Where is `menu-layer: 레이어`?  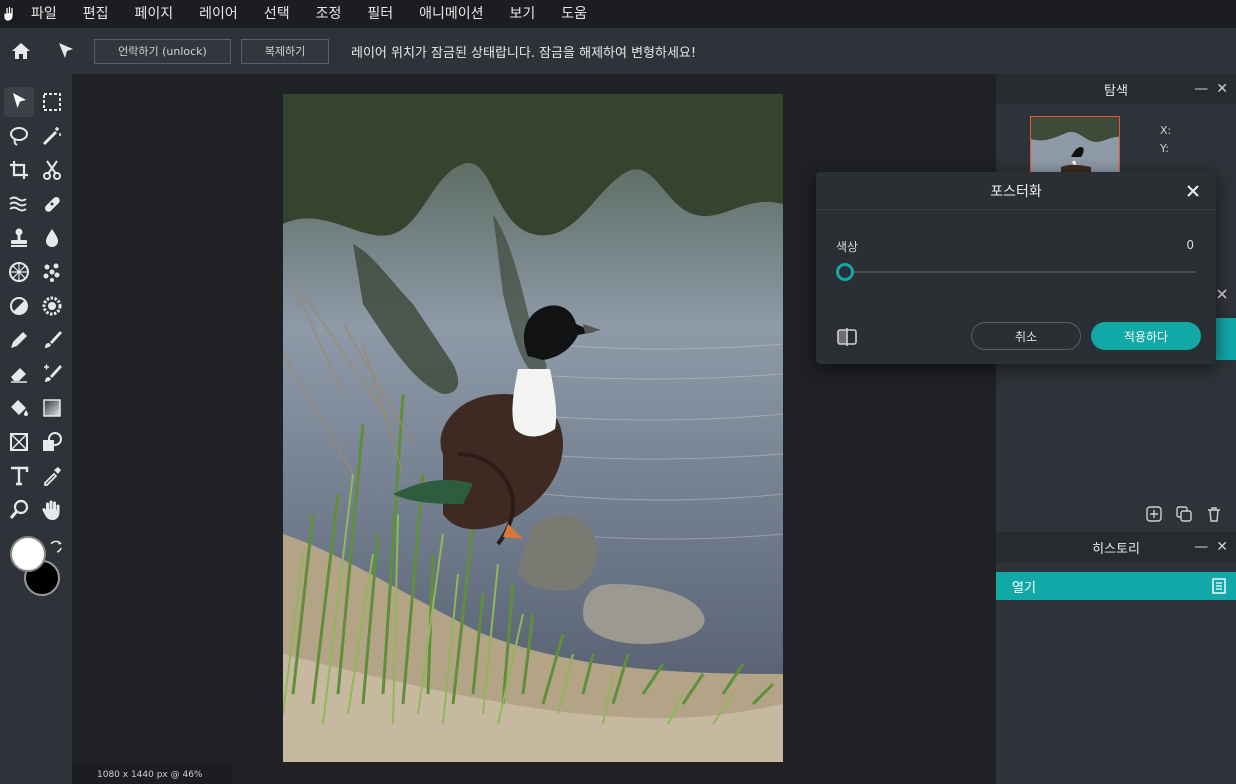 menu-layer: 레이어 is located at coordinates (218, 14).